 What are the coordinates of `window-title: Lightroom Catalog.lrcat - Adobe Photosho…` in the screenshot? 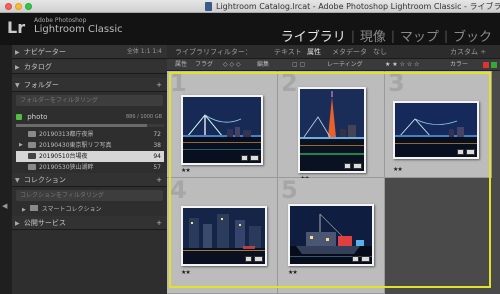 It's located at (358, 6).